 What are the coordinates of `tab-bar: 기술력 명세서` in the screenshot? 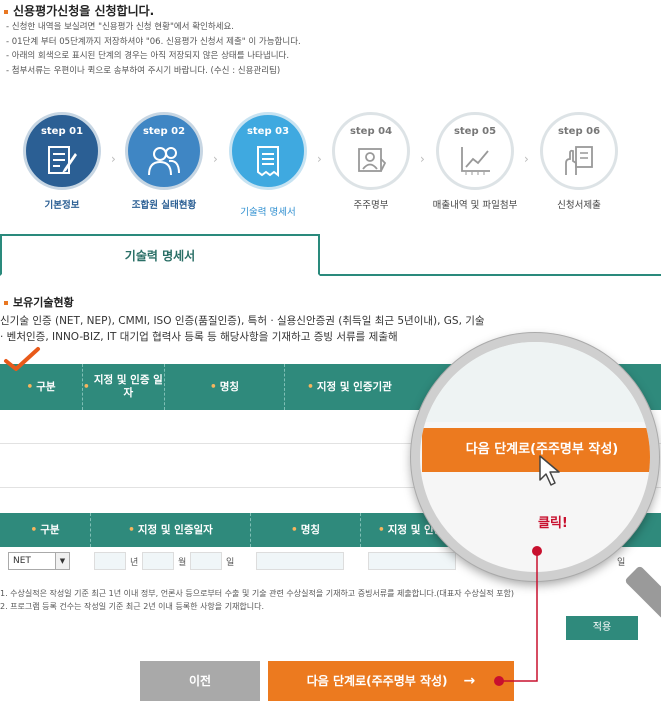 It's located at (330, 255).